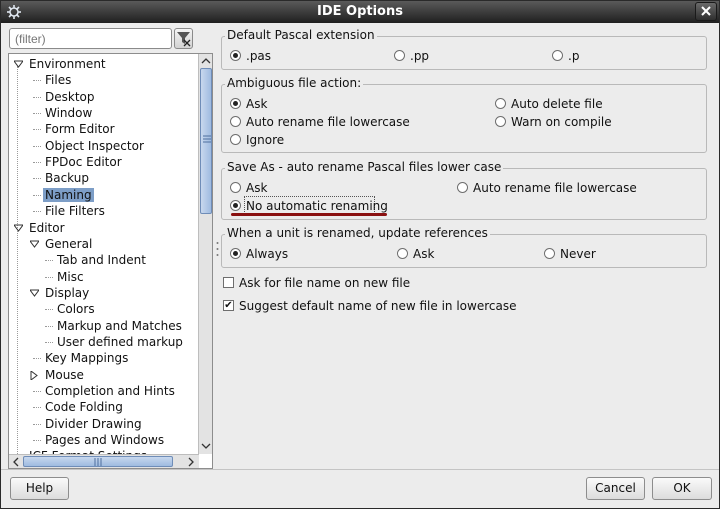  I want to click on help-button: Help, so click(39, 488).